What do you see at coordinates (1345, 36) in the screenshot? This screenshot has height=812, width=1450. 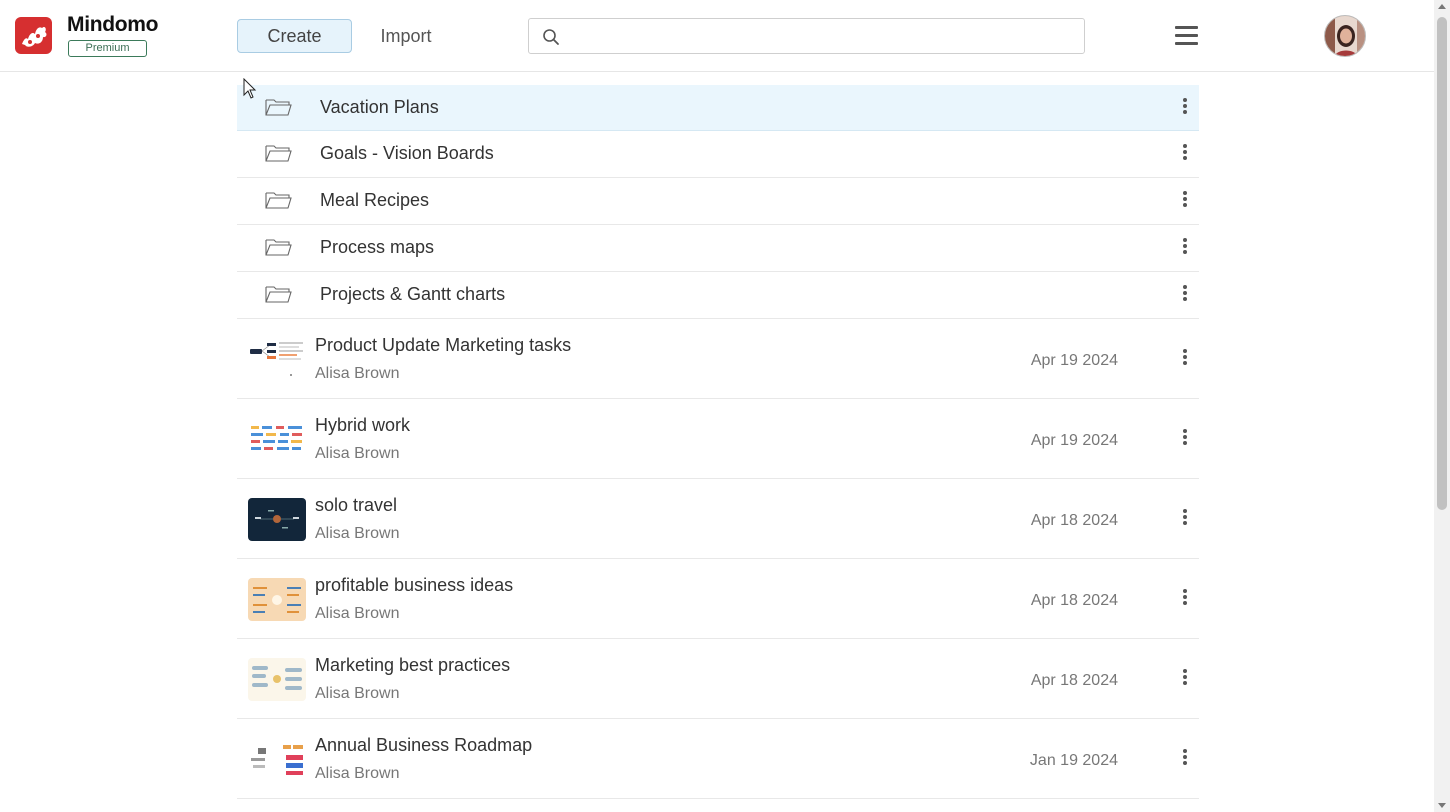 I see `user-avatar` at bounding box center [1345, 36].